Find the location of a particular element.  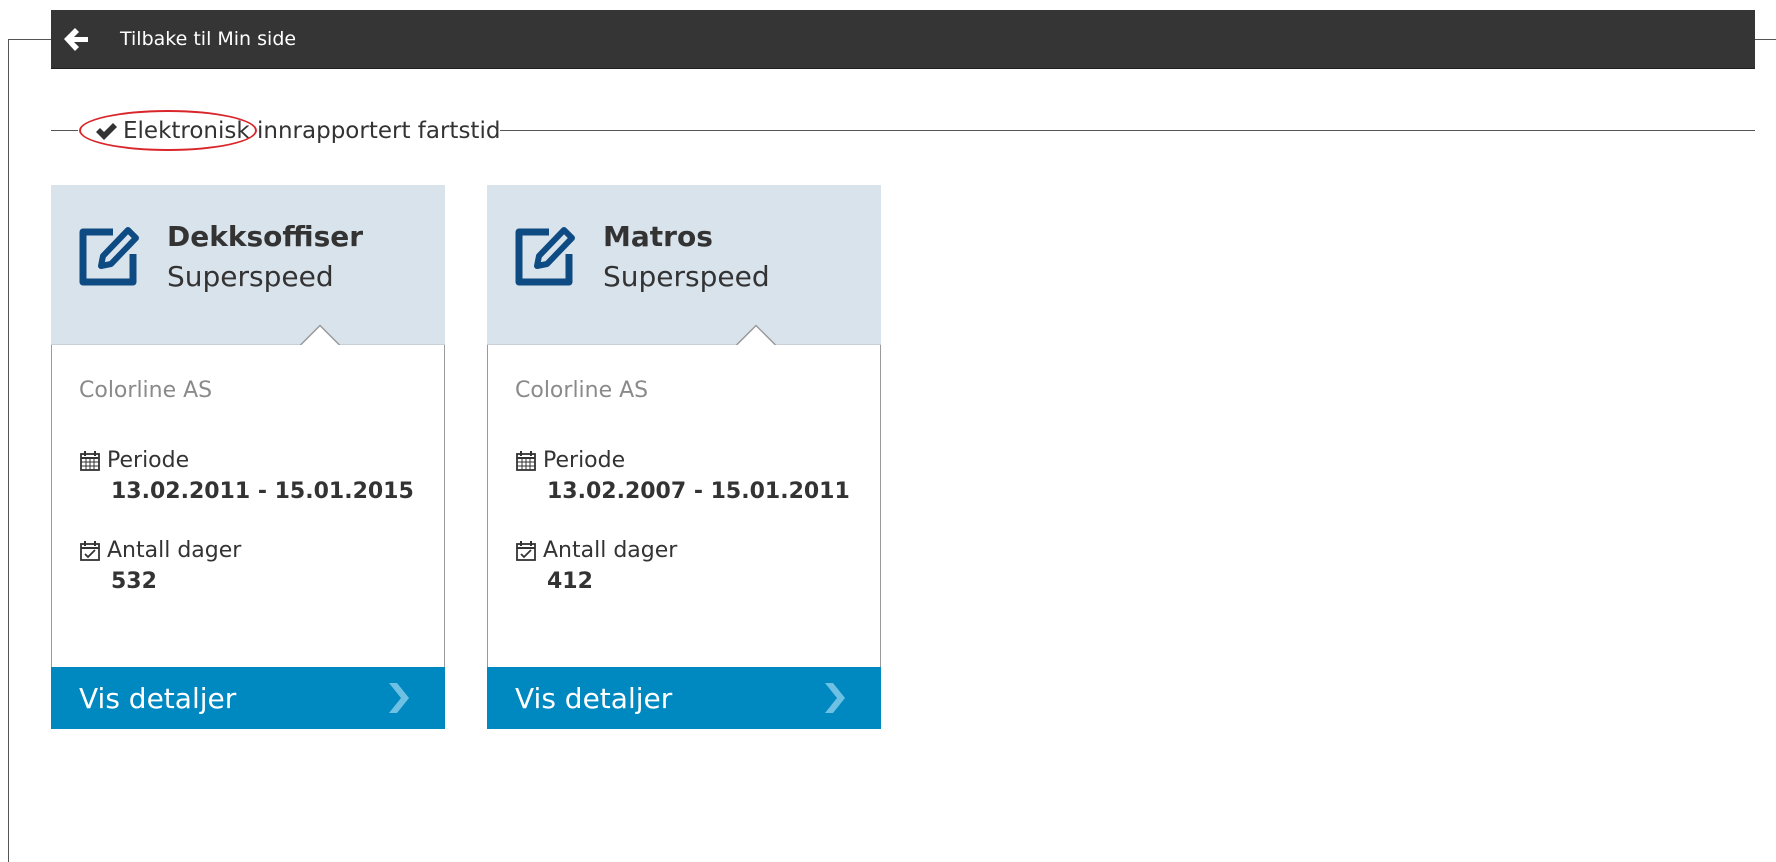

arrow-left-icon is located at coordinates (76, 39).